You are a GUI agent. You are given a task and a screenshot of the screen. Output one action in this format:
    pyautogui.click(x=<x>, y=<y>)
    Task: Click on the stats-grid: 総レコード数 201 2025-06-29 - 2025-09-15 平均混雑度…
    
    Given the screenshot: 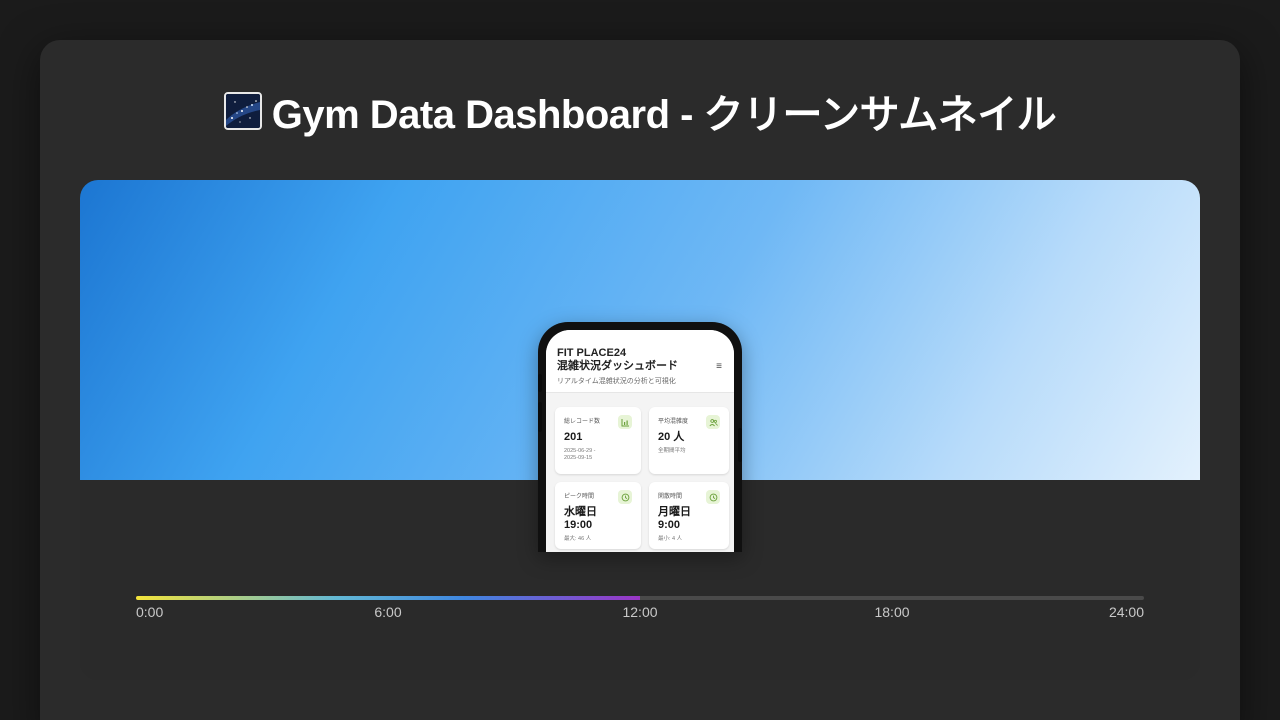 What is the action you would take?
    pyautogui.click(x=642, y=478)
    